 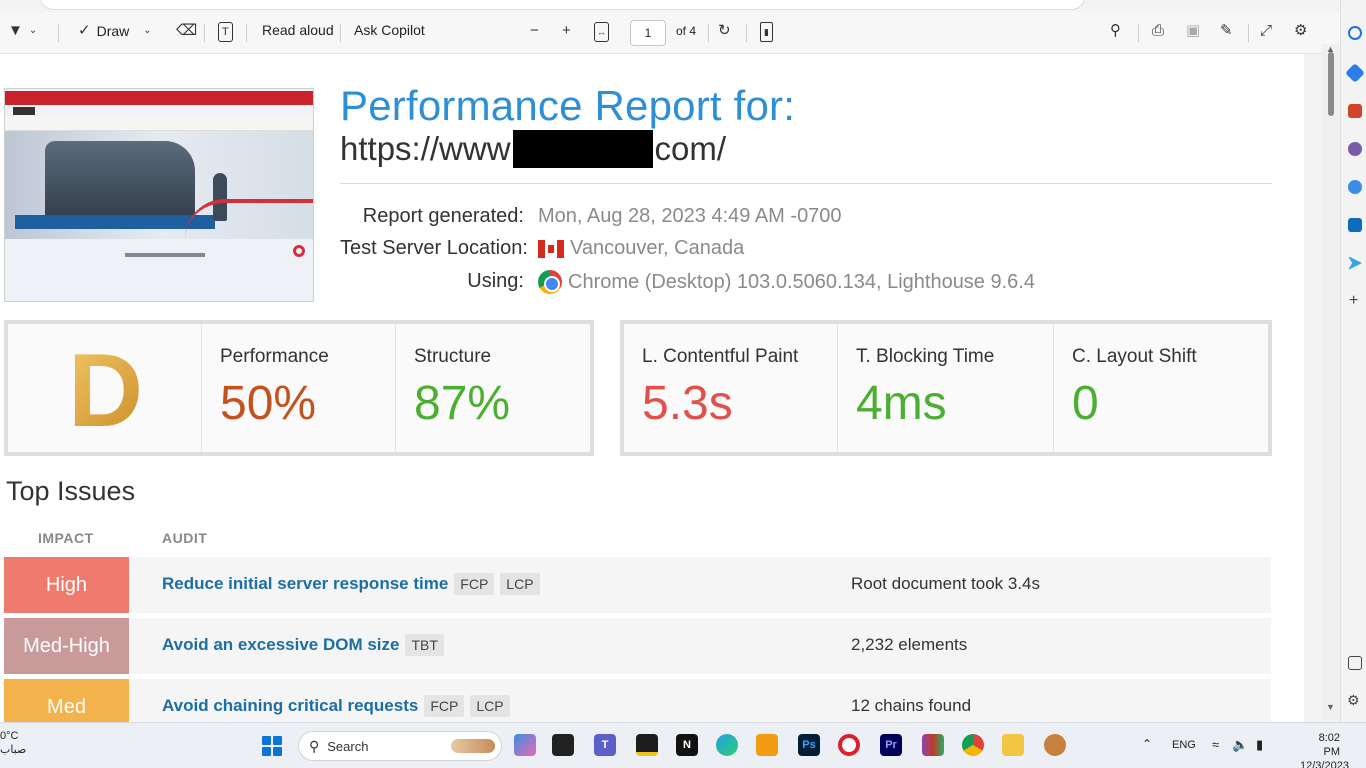 What do you see at coordinates (225, 32) in the screenshot?
I see `text-tool-button: T` at bounding box center [225, 32].